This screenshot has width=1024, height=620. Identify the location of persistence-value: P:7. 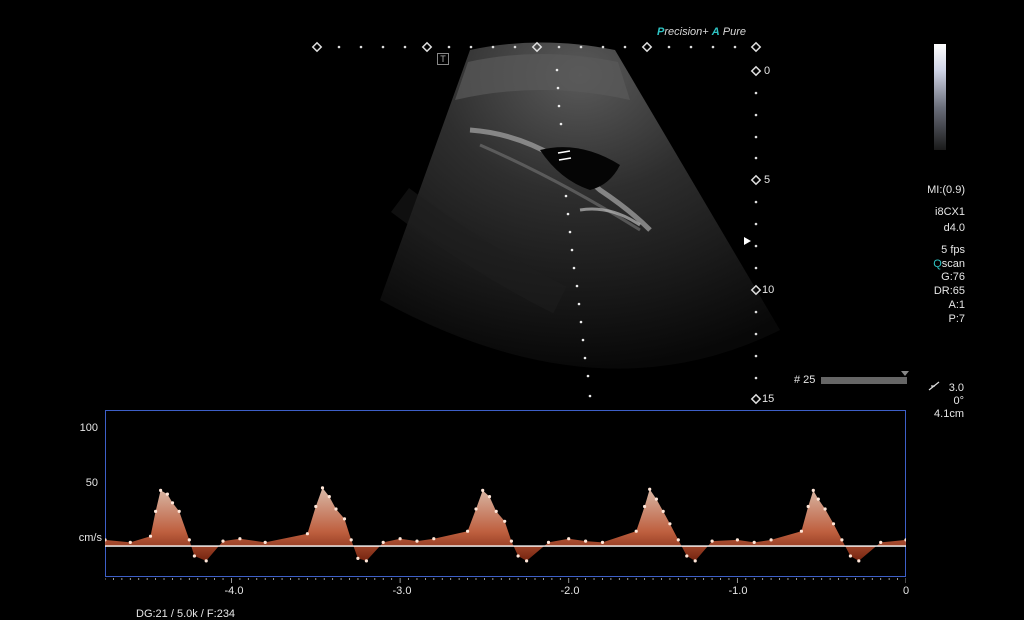
(956, 319).